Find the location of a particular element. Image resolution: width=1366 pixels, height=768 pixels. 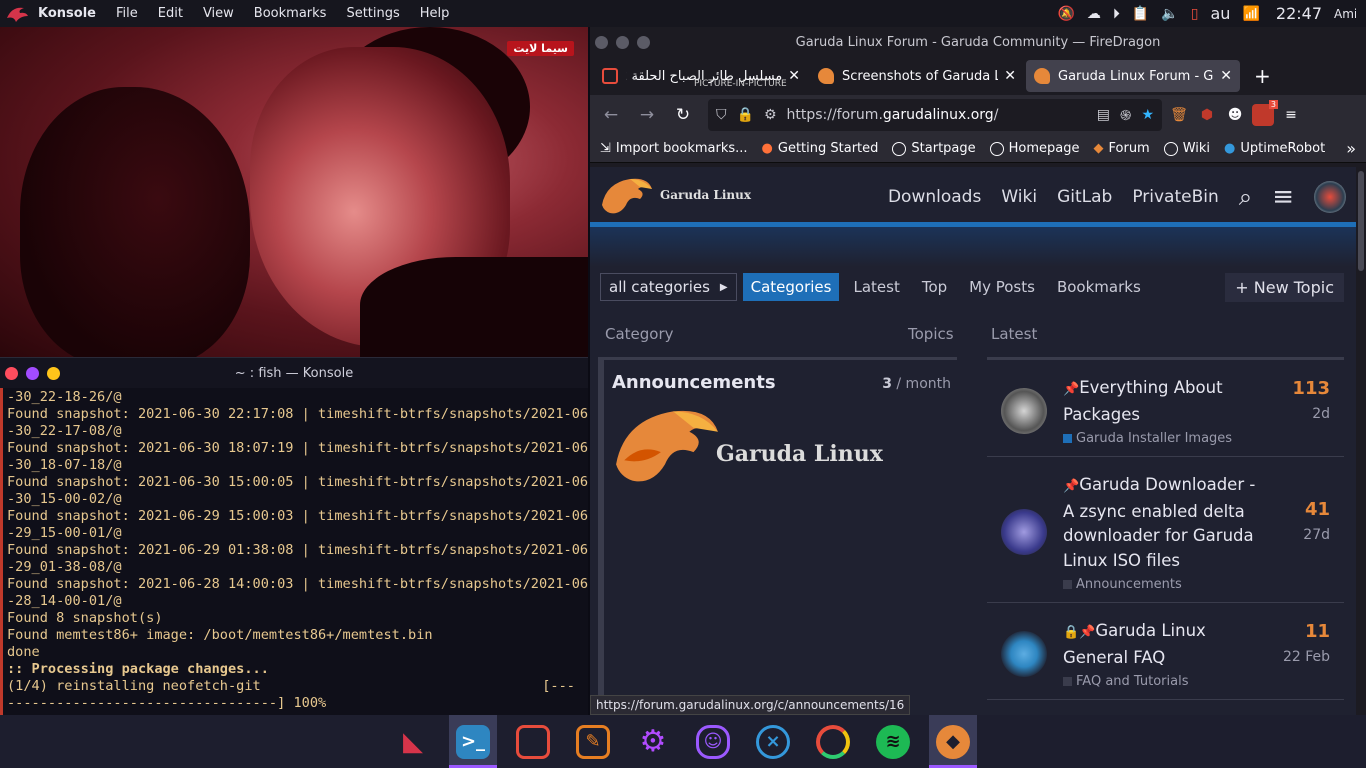

new-topic-button: + New Topic is located at coordinates (1284, 287).